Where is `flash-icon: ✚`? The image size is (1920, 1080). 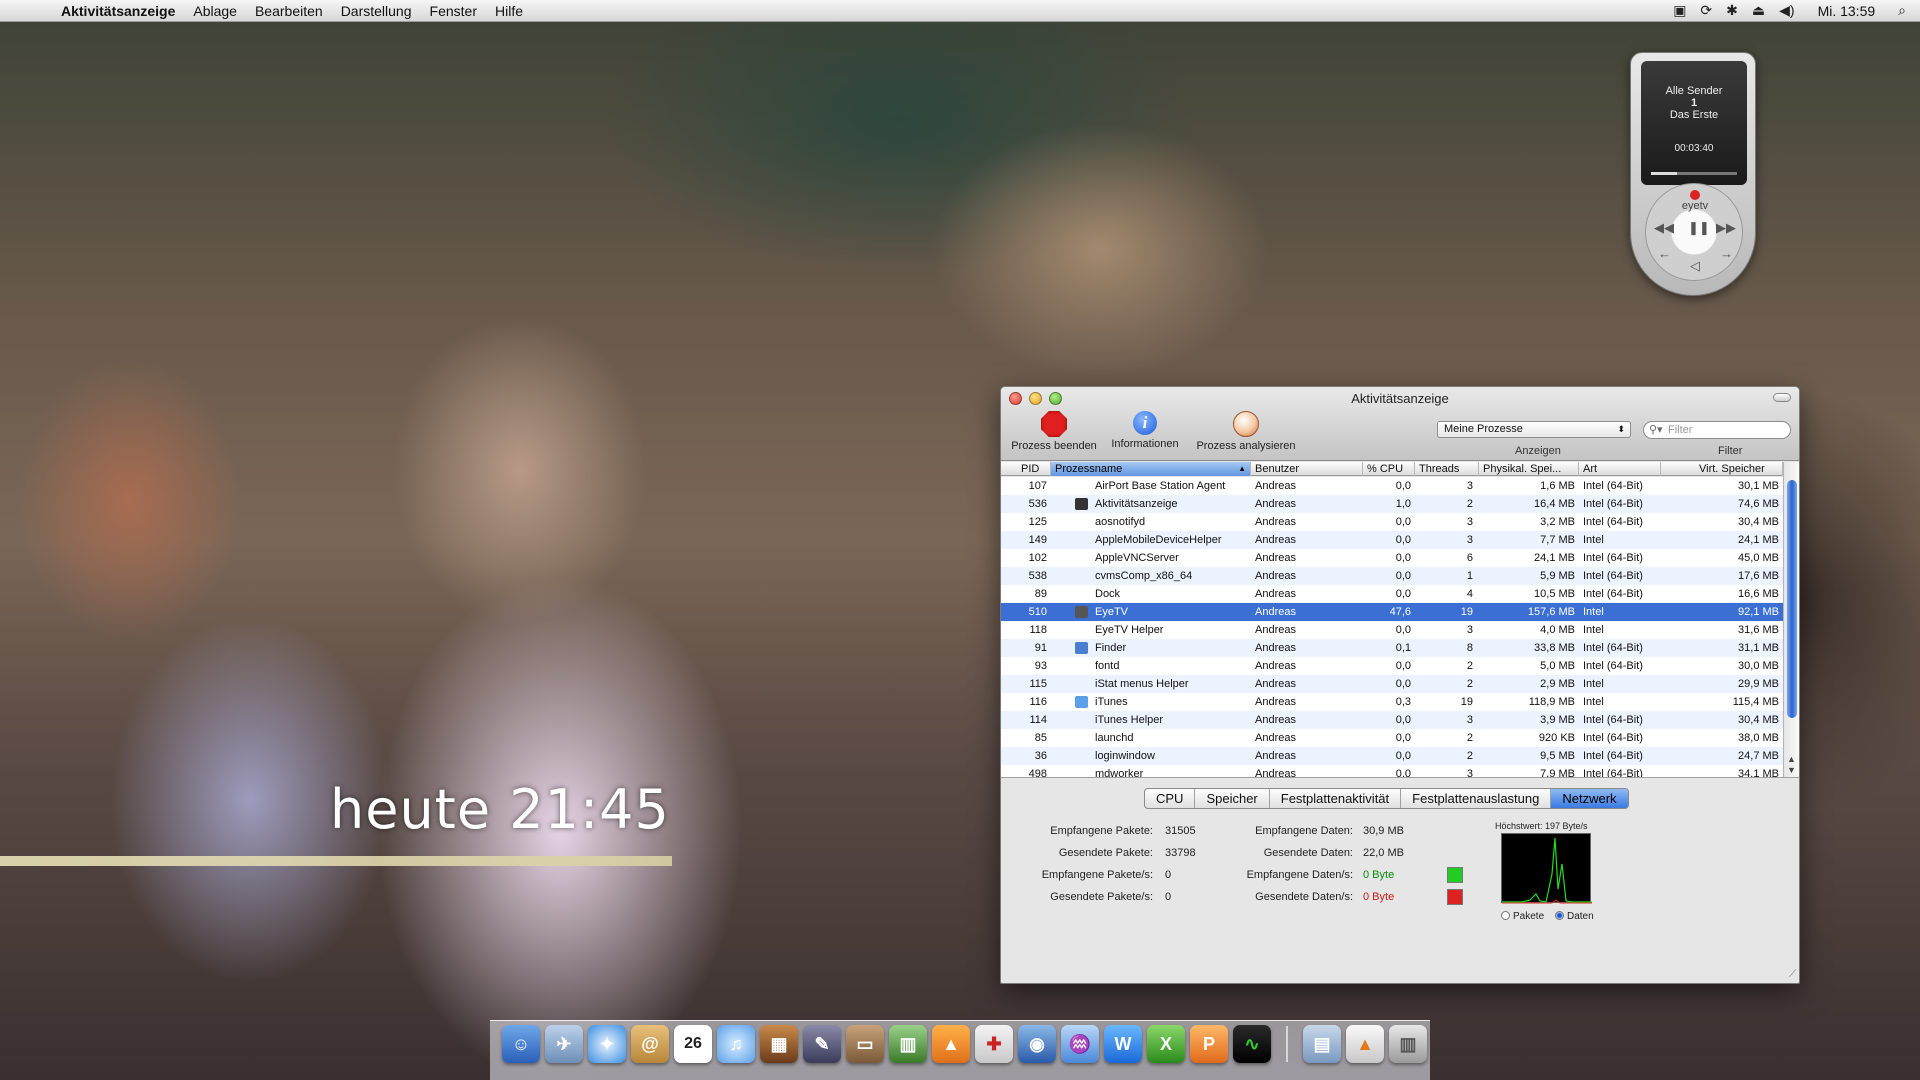 flash-icon: ✚ is located at coordinates (994, 1044).